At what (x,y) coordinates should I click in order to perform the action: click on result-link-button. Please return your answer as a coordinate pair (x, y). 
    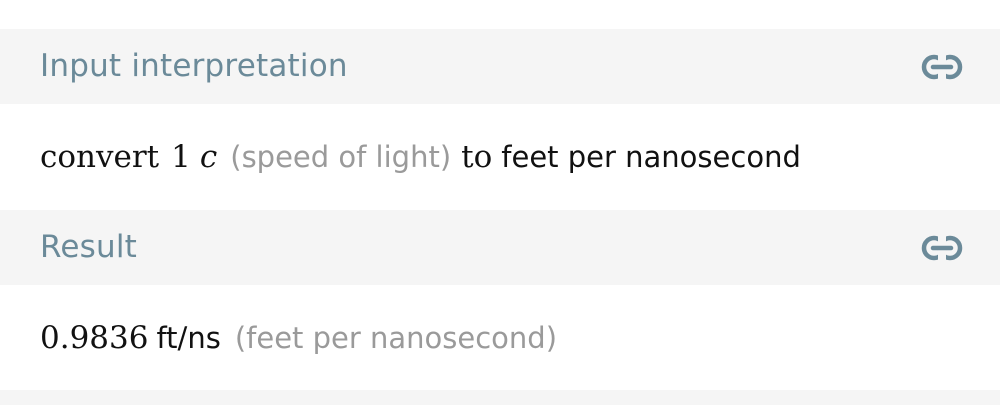
    Looking at the image, I should click on (942, 248).